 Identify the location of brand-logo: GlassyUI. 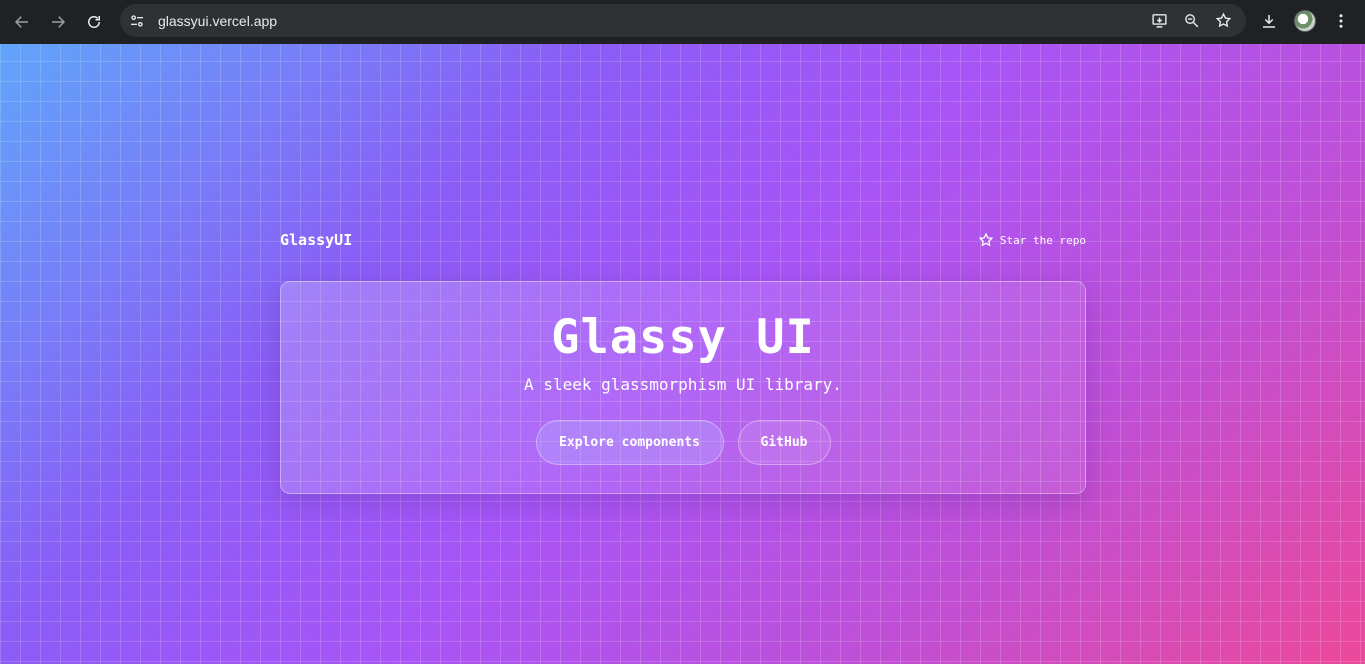
(316, 240).